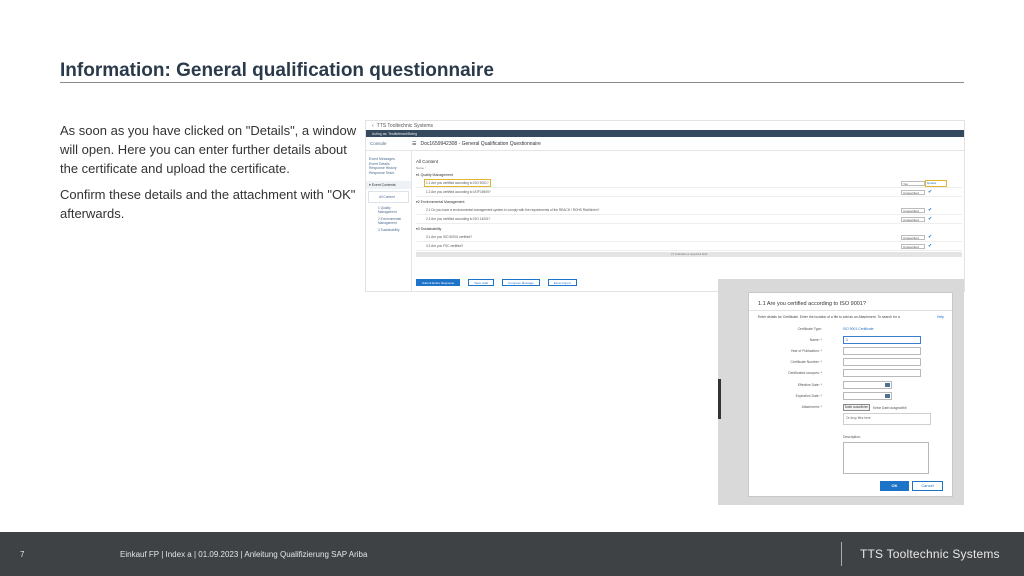  I want to click on background-strip, so click(719, 399).